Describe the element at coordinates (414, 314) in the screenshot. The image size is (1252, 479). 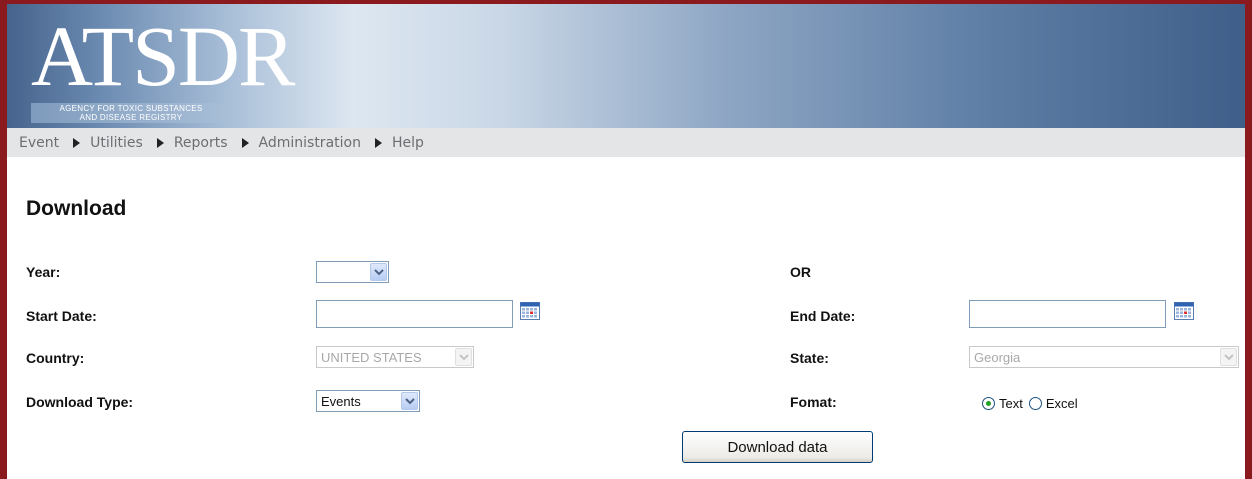
I see `start-date-input` at that location.